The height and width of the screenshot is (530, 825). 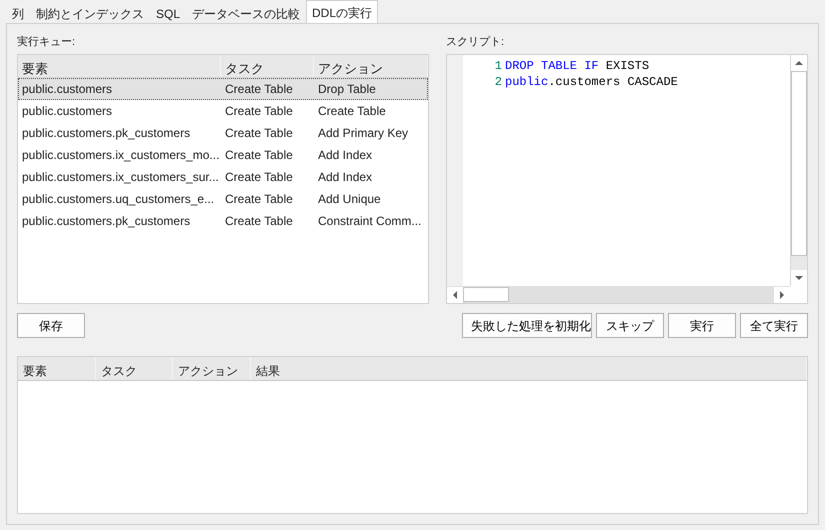 I want to click on tab: SQL, so click(x=168, y=13).